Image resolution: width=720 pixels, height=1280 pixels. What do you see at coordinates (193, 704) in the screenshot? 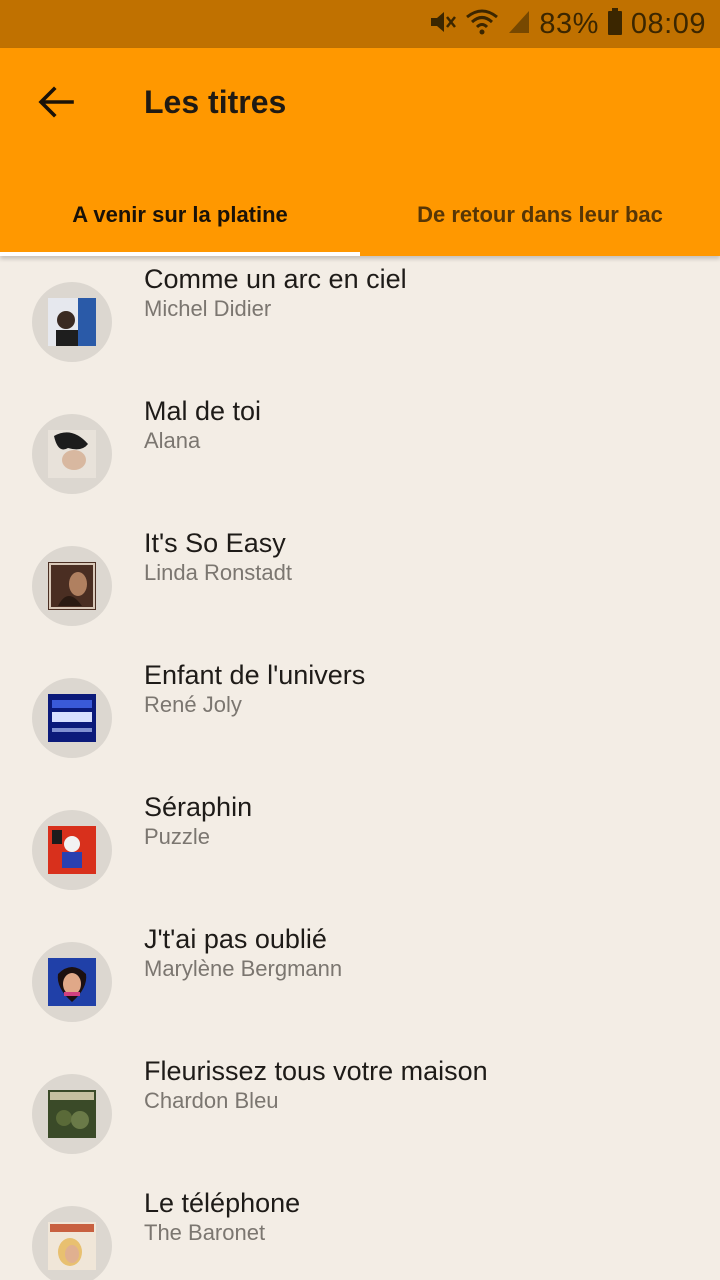
I see `track-artist: René Joly` at bounding box center [193, 704].